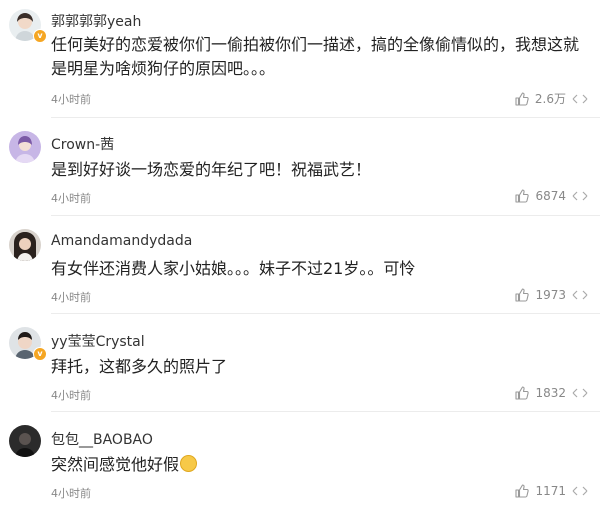 The width and height of the screenshot is (600, 509). What do you see at coordinates (96, 21) in the screenshot?
I see `comment-username: 郭郭郭郭yeah` at bounding box center [96, 21].